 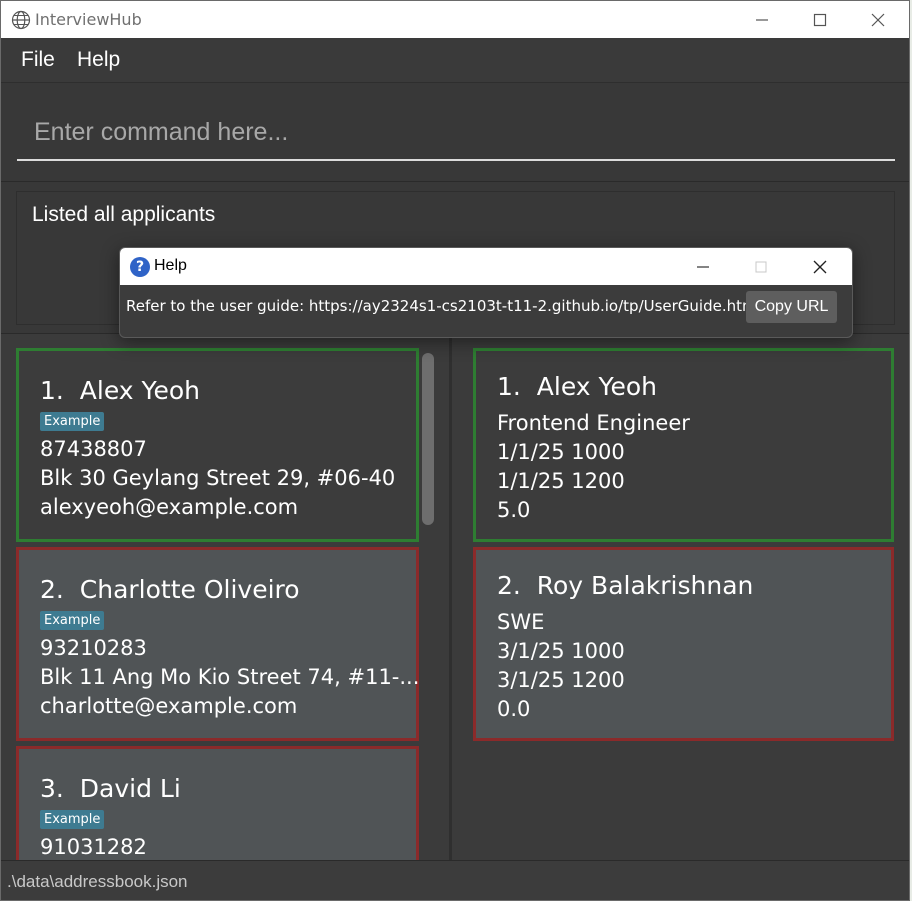 I want to click on globe-icon, so click(x=21, y=20).